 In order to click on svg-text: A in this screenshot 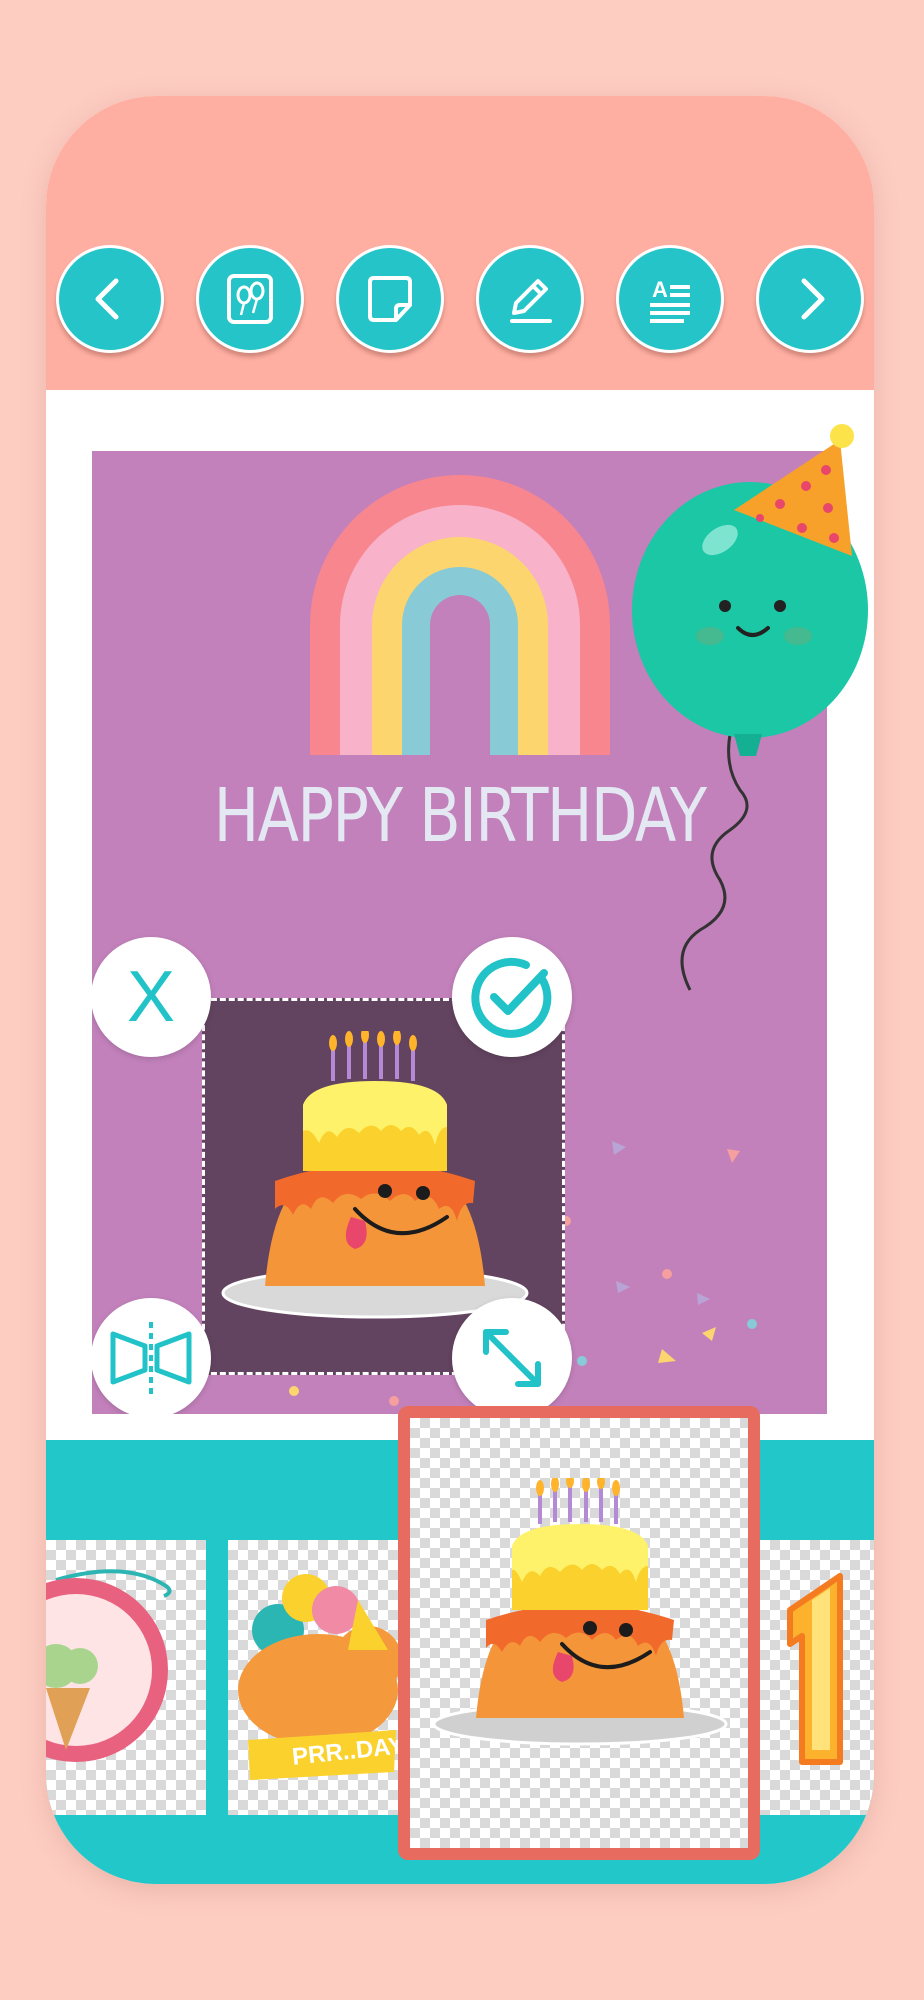, I will do `click(660, 289)`.